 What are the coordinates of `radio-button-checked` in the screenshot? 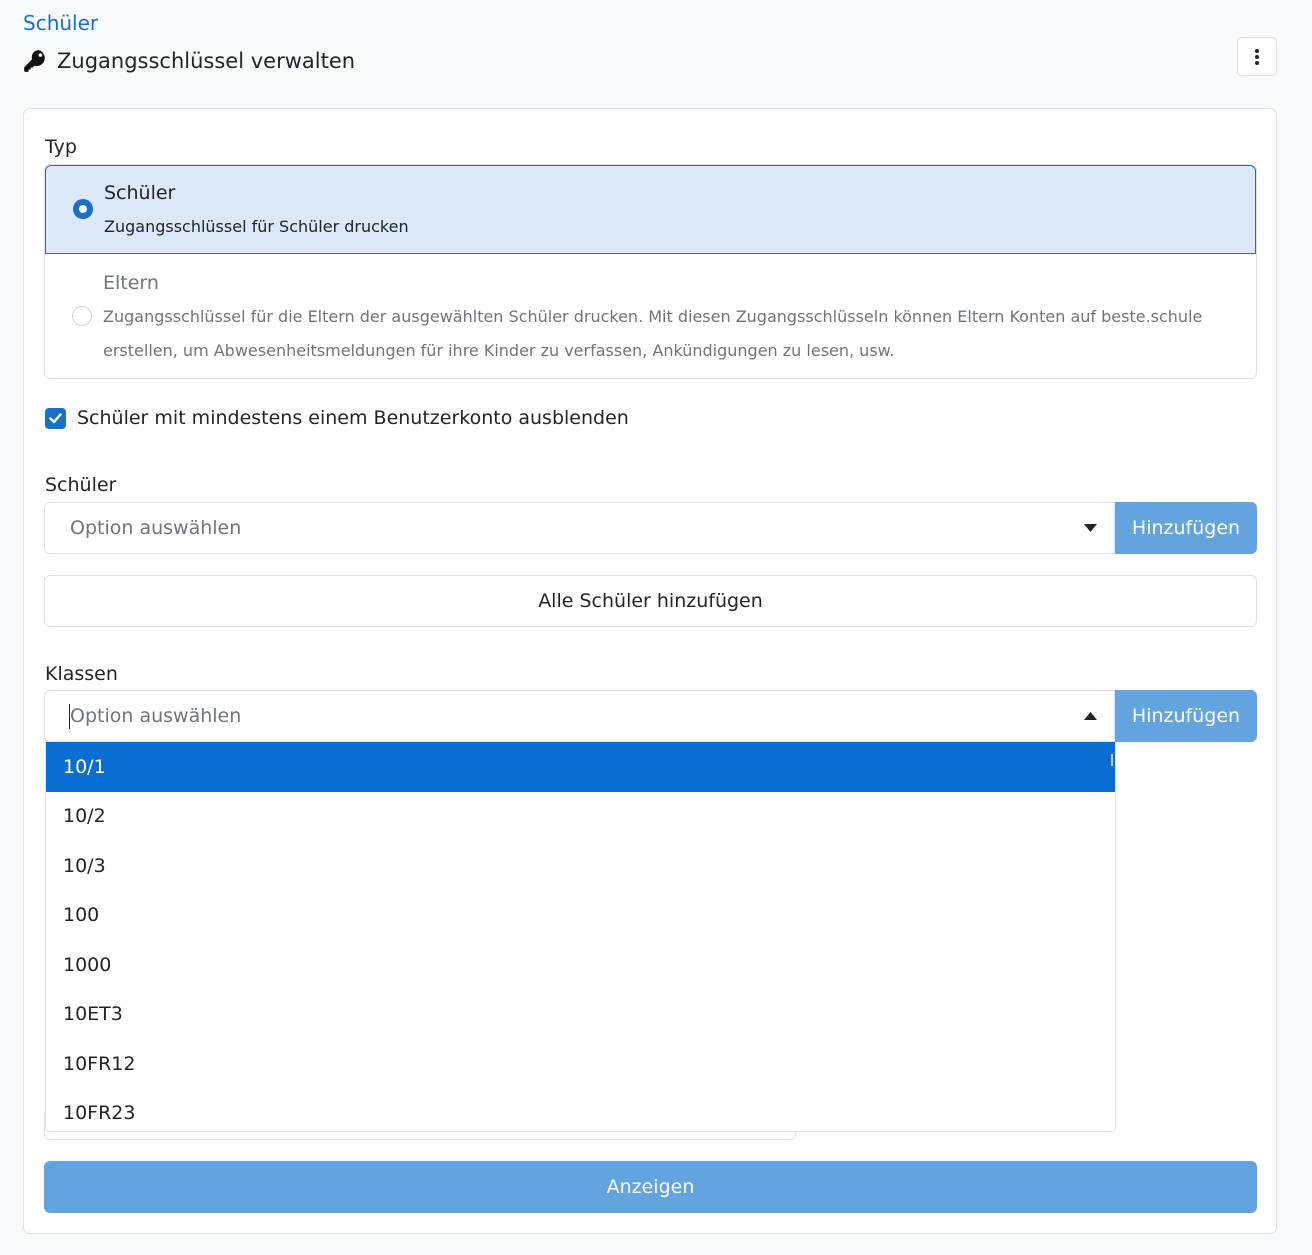 It's located at (83, 209).